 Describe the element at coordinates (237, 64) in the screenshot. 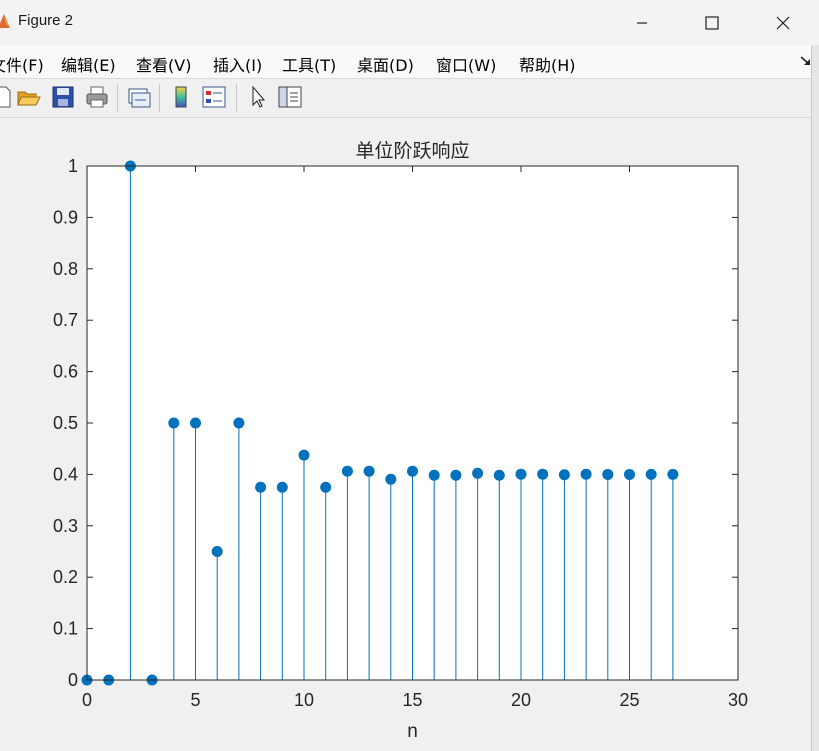

I see `menu-insert: 插入(I)` at that location.